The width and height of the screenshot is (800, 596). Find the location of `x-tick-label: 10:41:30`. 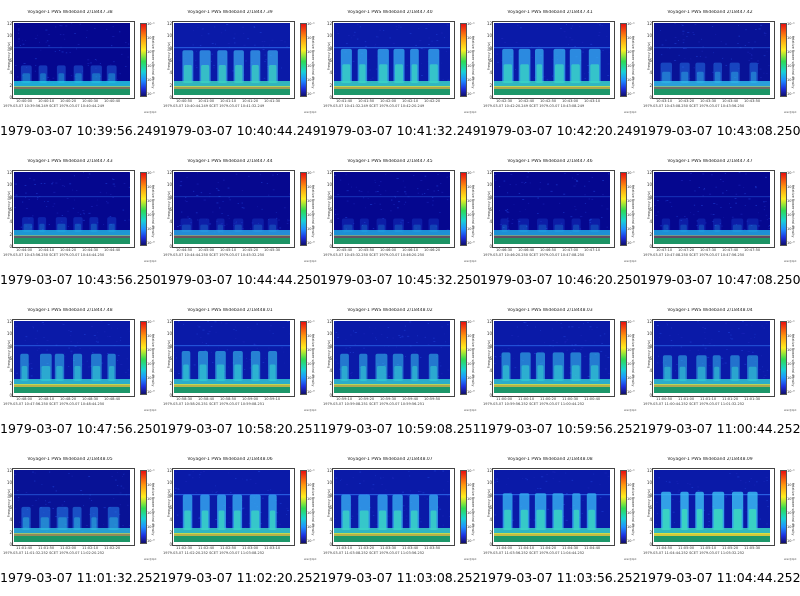

x-tick-label: 10:41:30 is located at coordinates (272, 101).